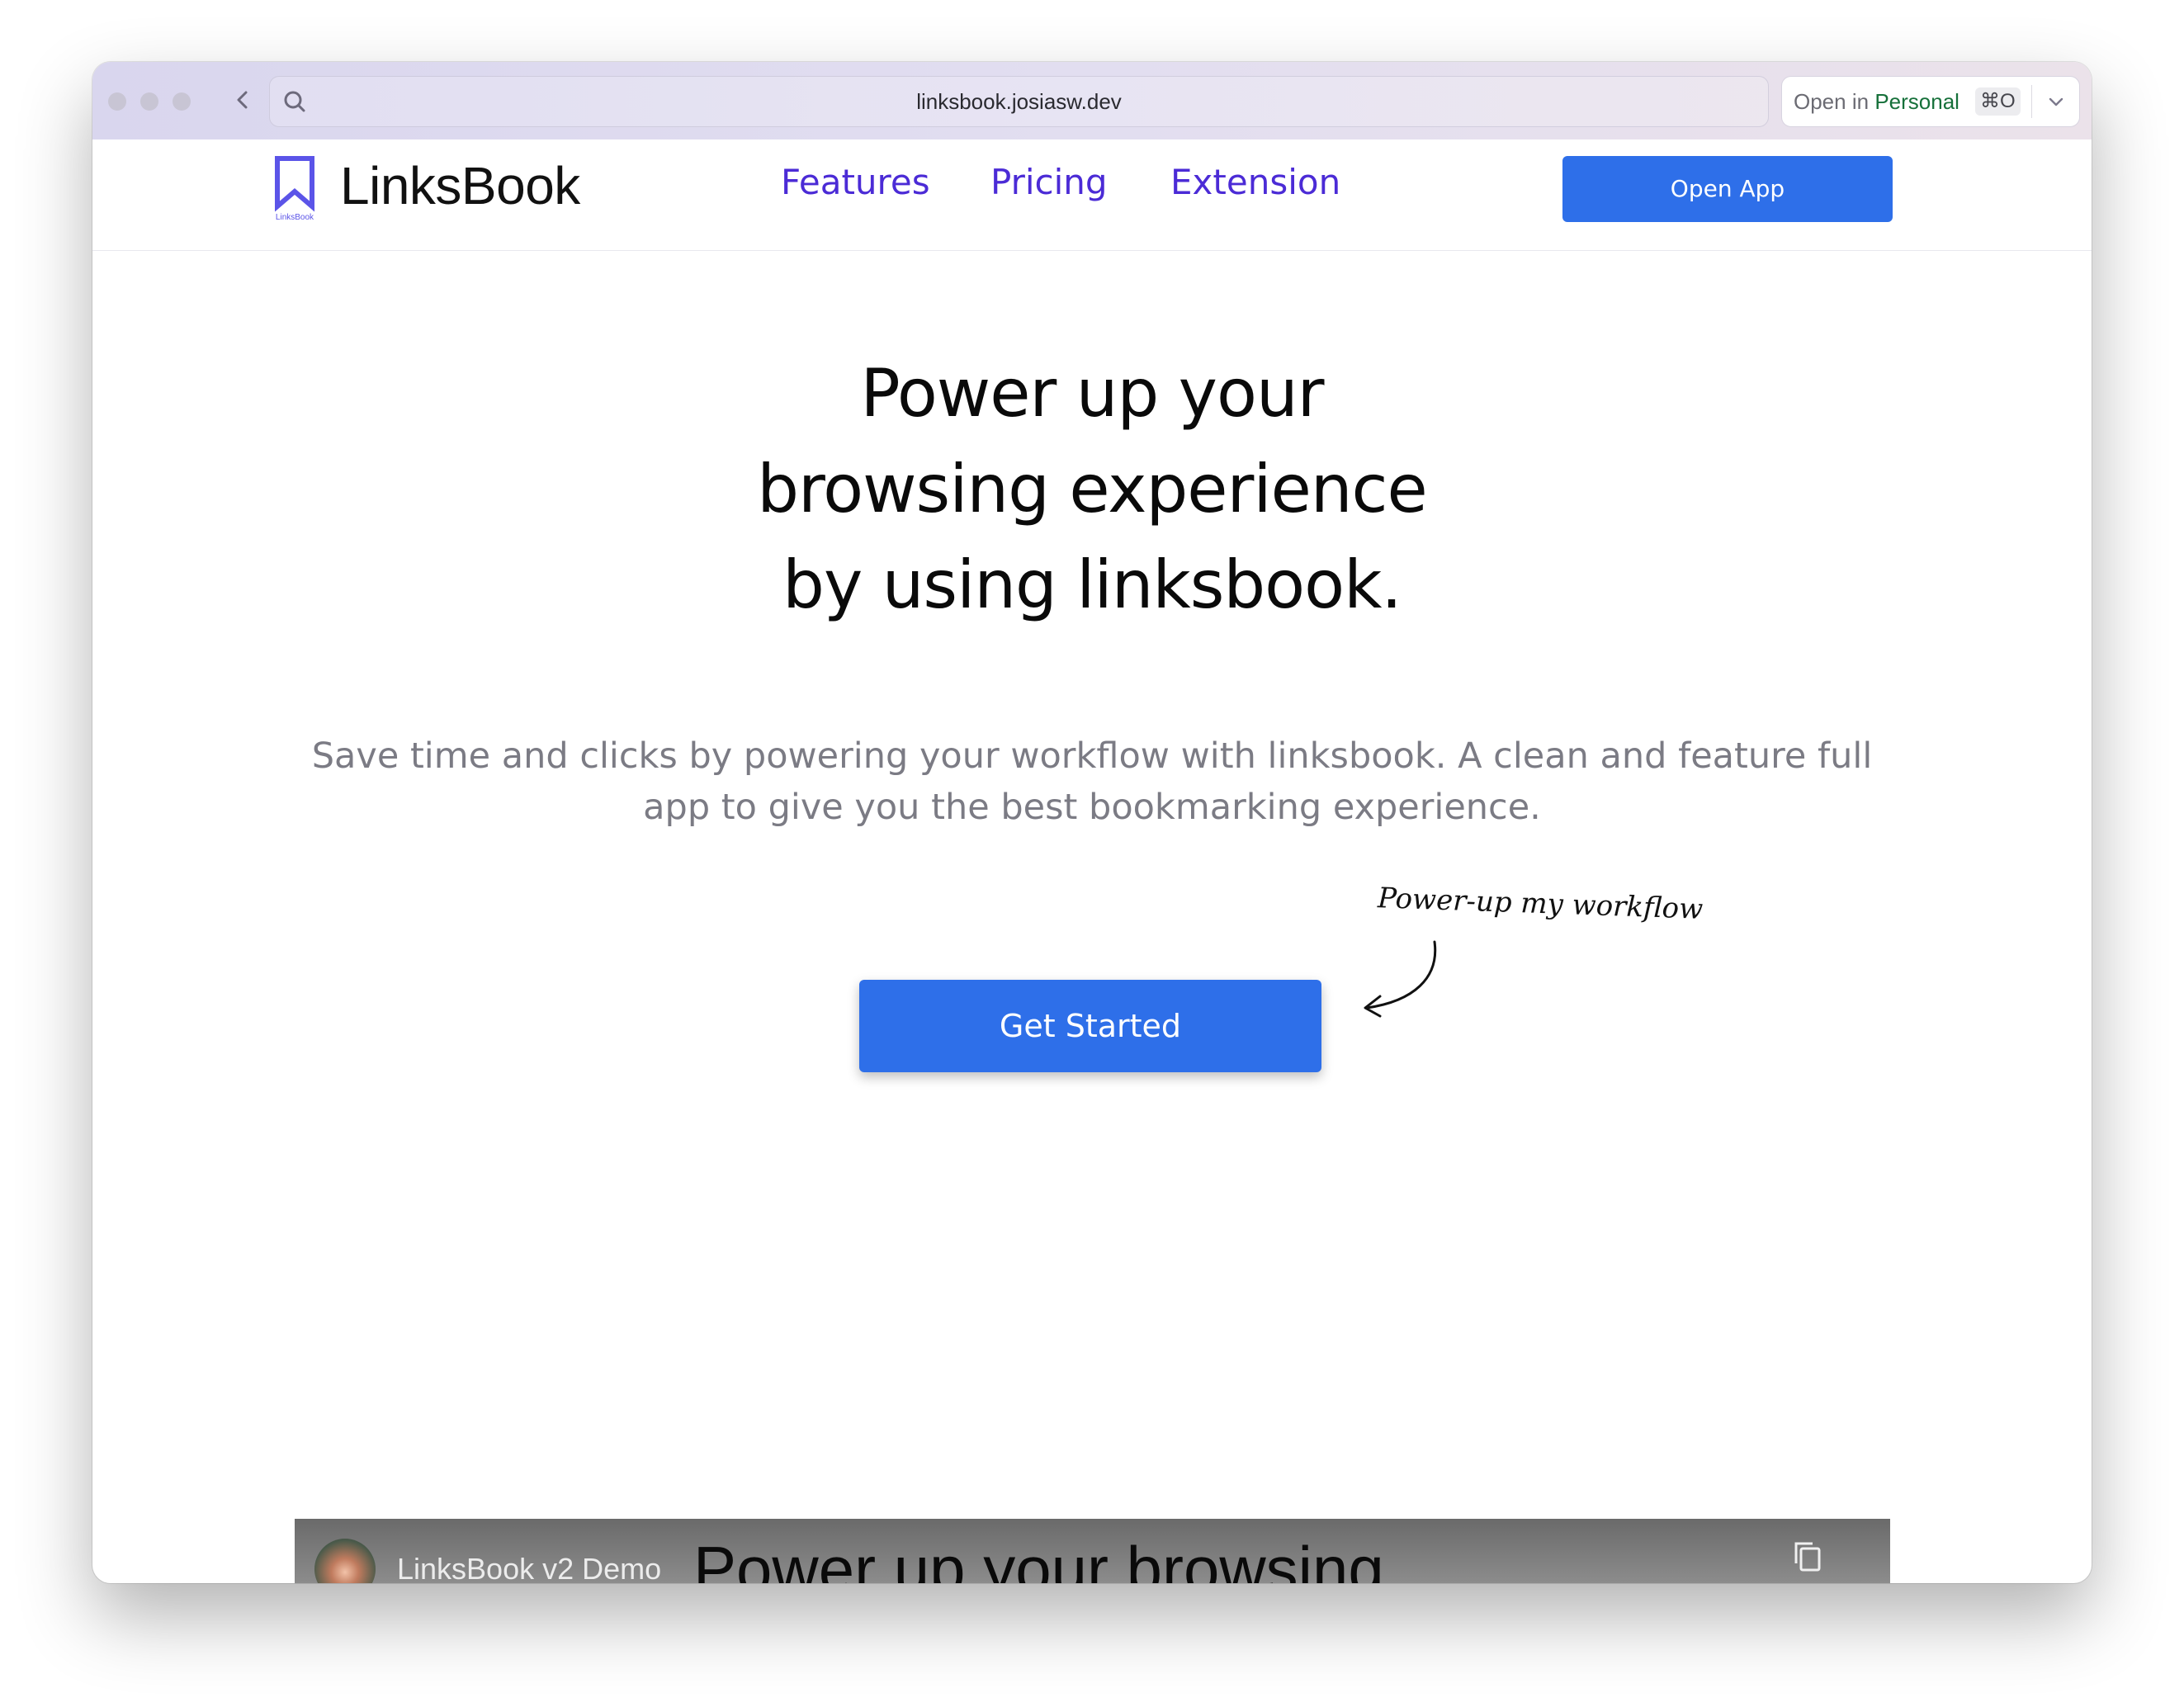 The height and width of the screenshot is (1707, 2184). What do you see at coordinates (2056, 101) in the screenshot?
I see `chevron-down-icon` at bounding box center [2056, 101].